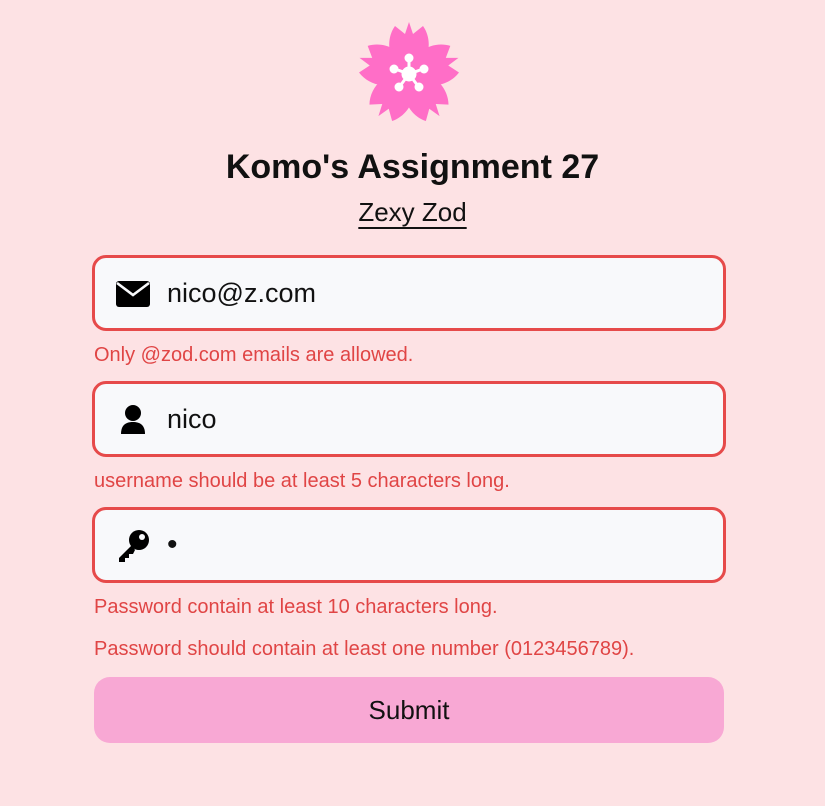  I want to click on user-icon, so click(133, 420).